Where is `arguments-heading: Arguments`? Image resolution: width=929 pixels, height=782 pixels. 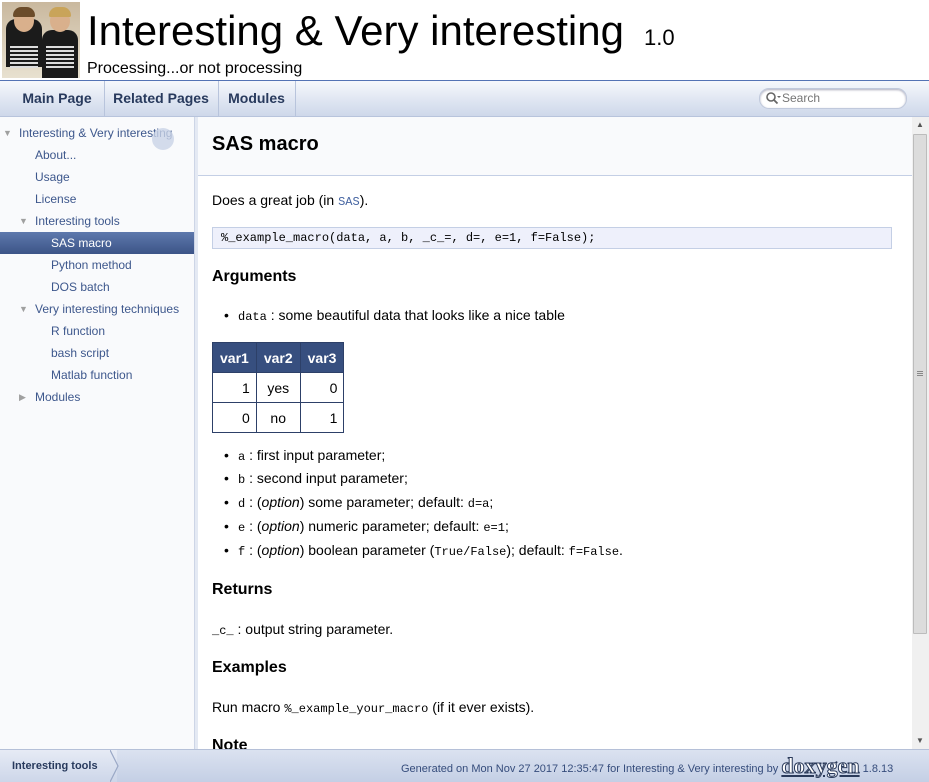 arguments-heading: Arguments is located at coordinates (254, 276).